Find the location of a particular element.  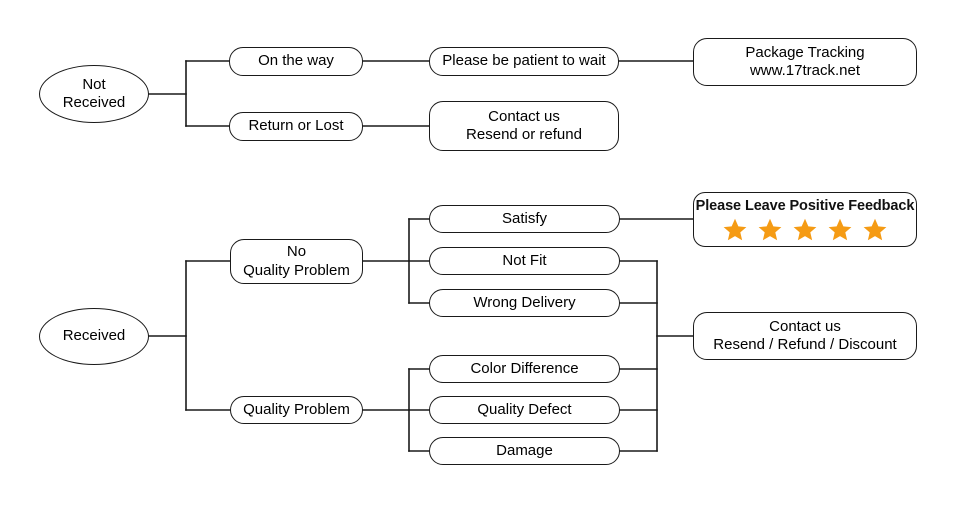

node-contact-us-resend-refund-line2: Resend or refund is located at coordinates (524, 134).